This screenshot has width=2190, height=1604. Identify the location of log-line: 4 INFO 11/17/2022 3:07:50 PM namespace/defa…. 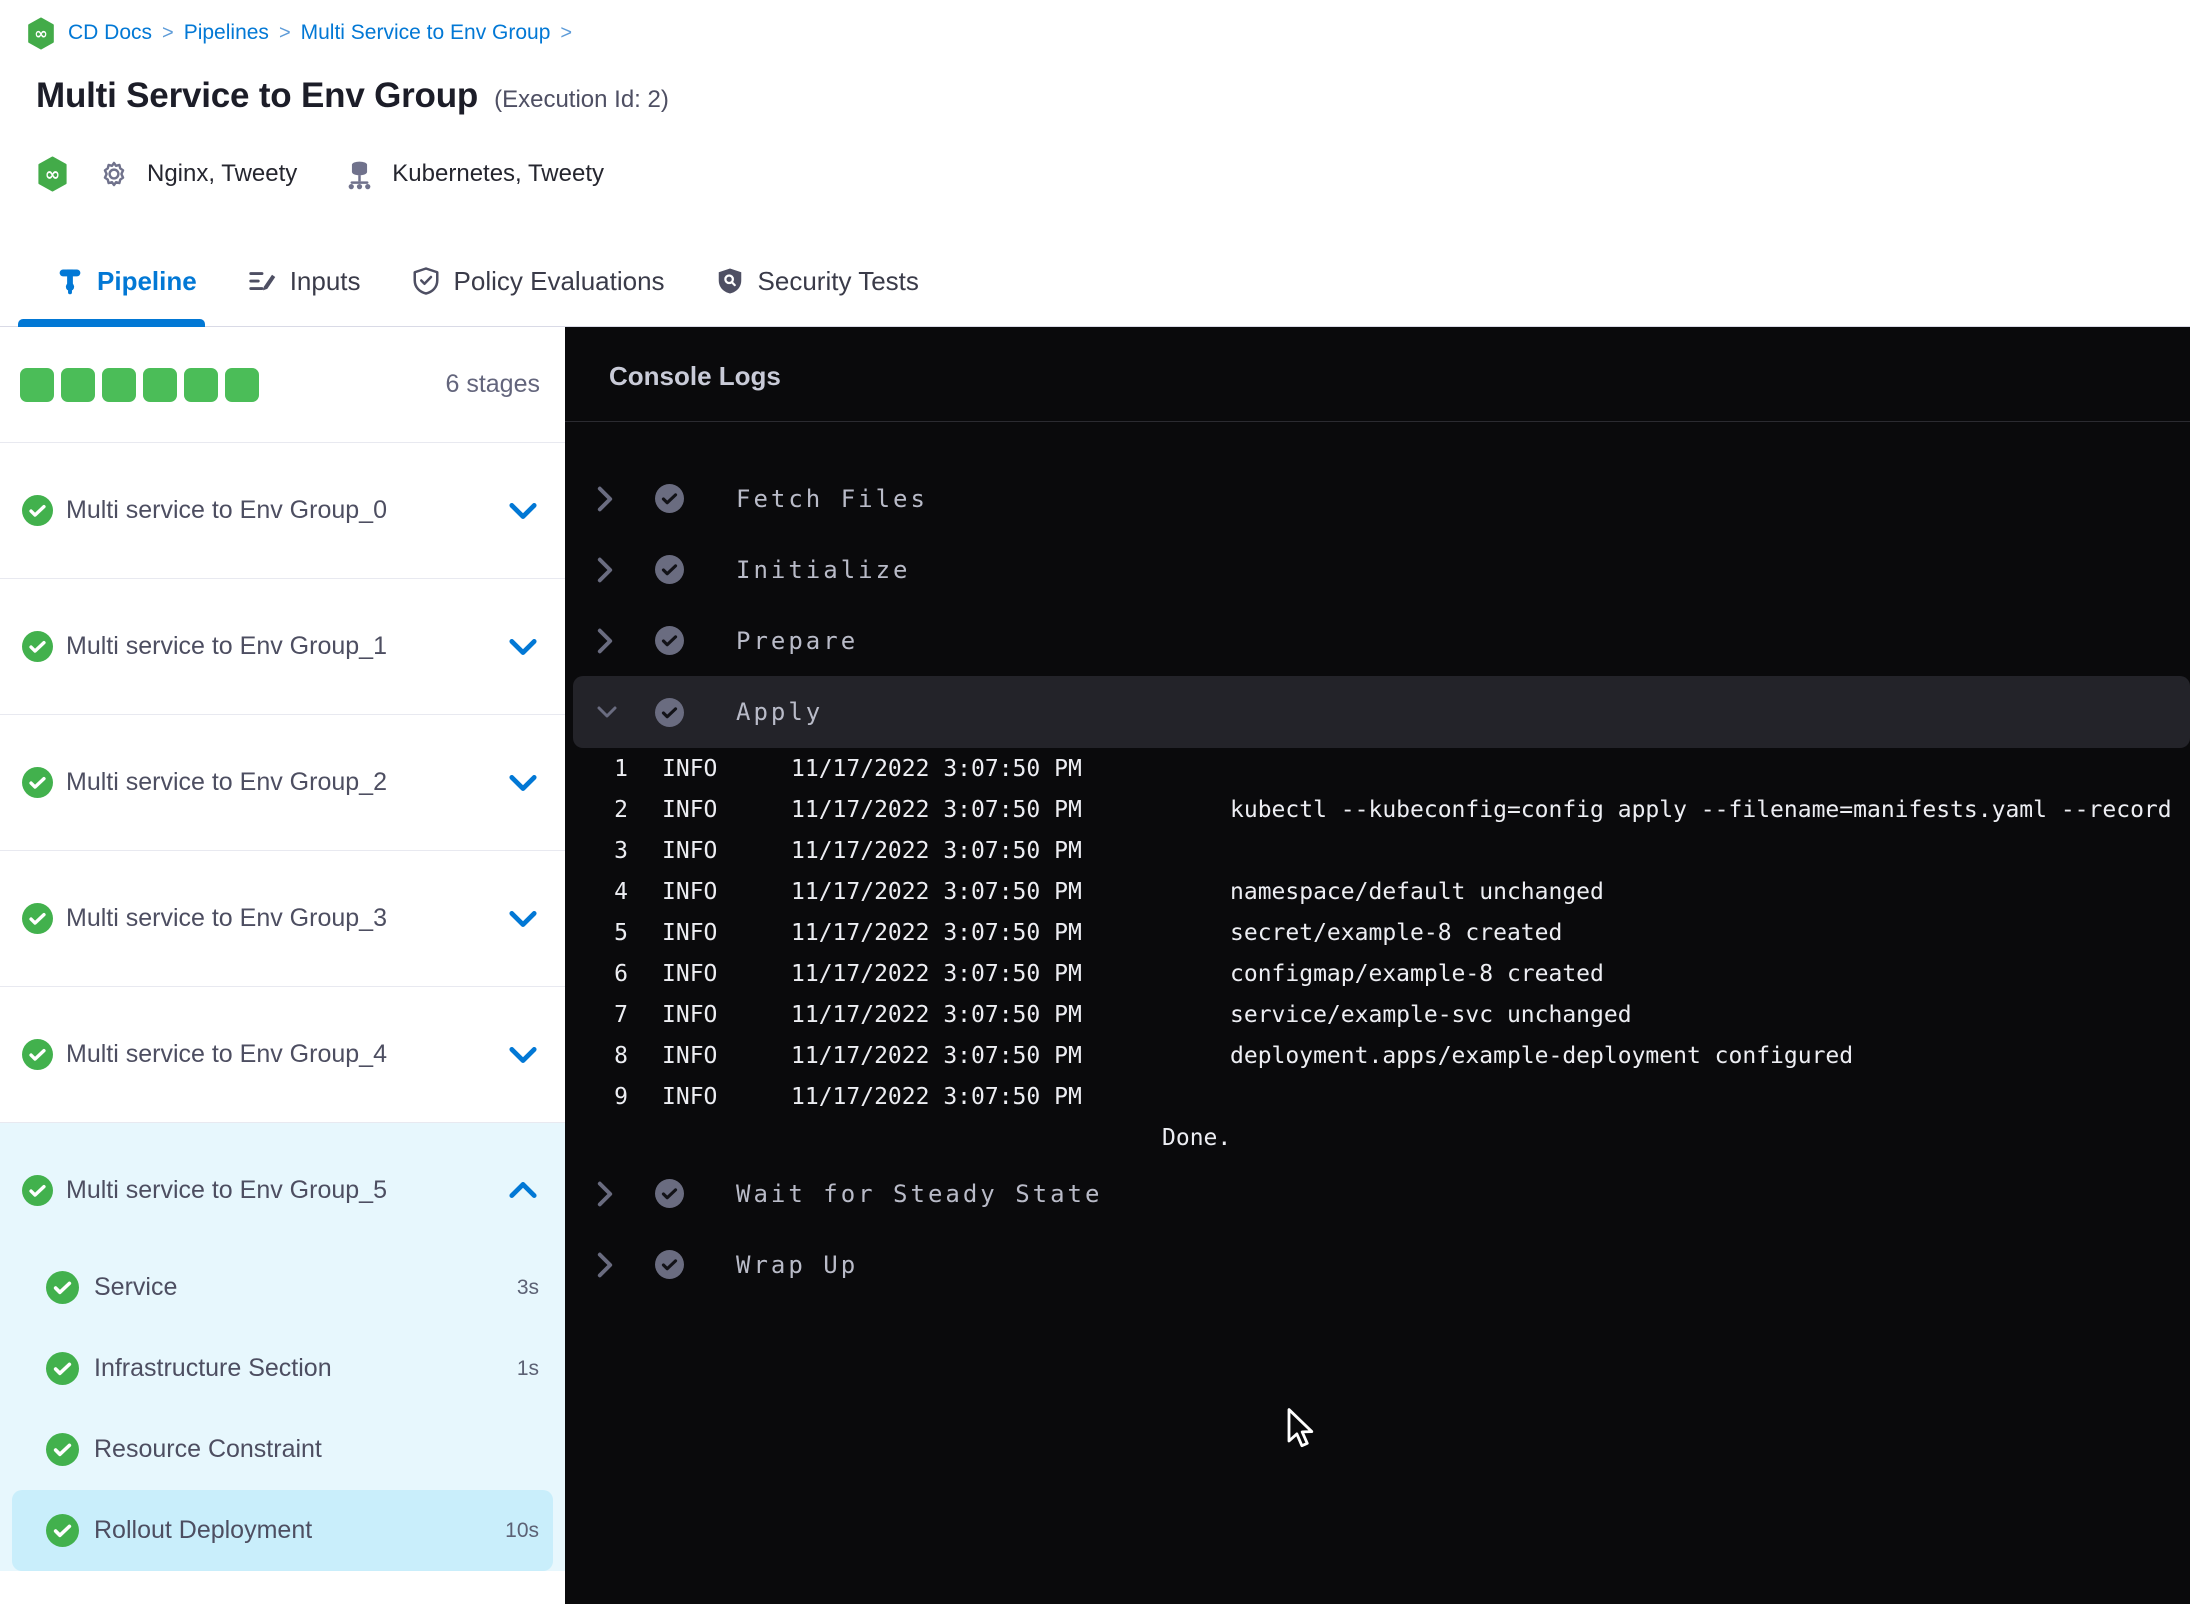
(1109, 891).